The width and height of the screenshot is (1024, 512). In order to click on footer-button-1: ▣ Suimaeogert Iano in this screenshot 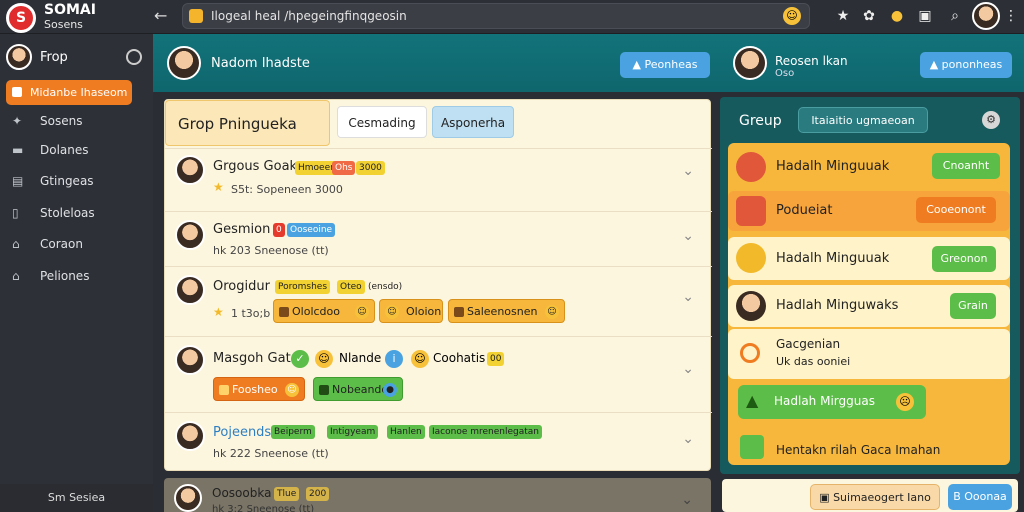, I will do `click(875, 497)`.